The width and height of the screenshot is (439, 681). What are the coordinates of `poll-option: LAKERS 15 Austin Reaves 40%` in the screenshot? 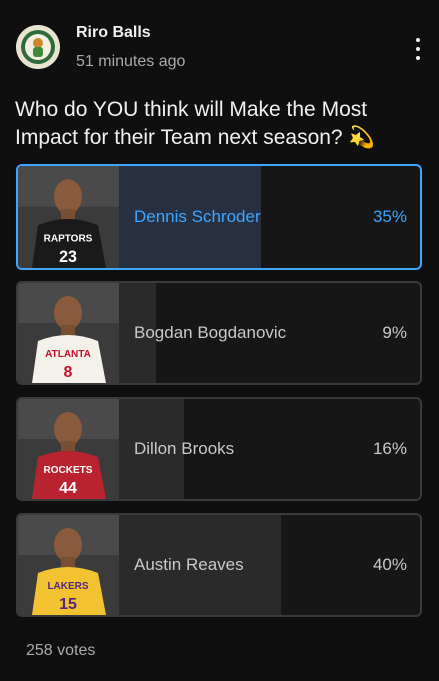 It's located at (219, 565).